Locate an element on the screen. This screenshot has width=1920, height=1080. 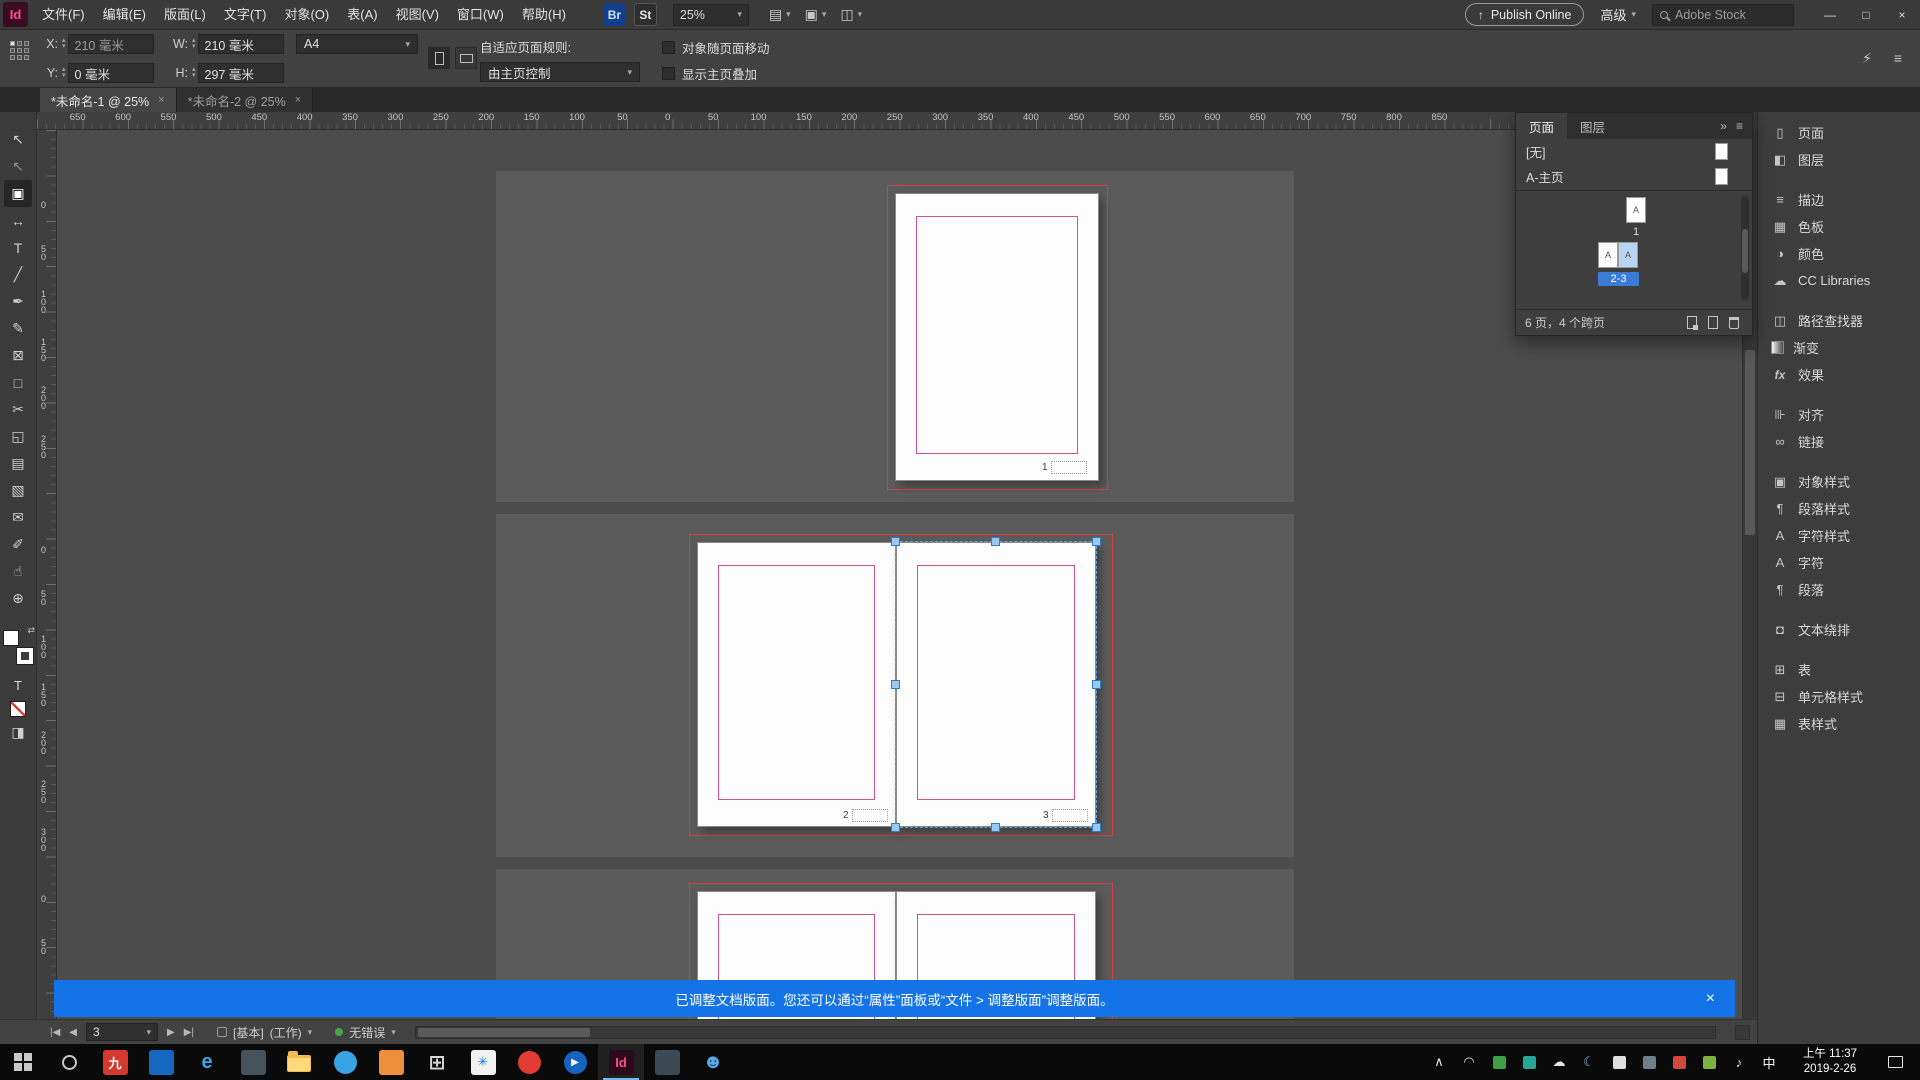
quick-apply-icon: ⚡ is located at coordinates (1867, 58).